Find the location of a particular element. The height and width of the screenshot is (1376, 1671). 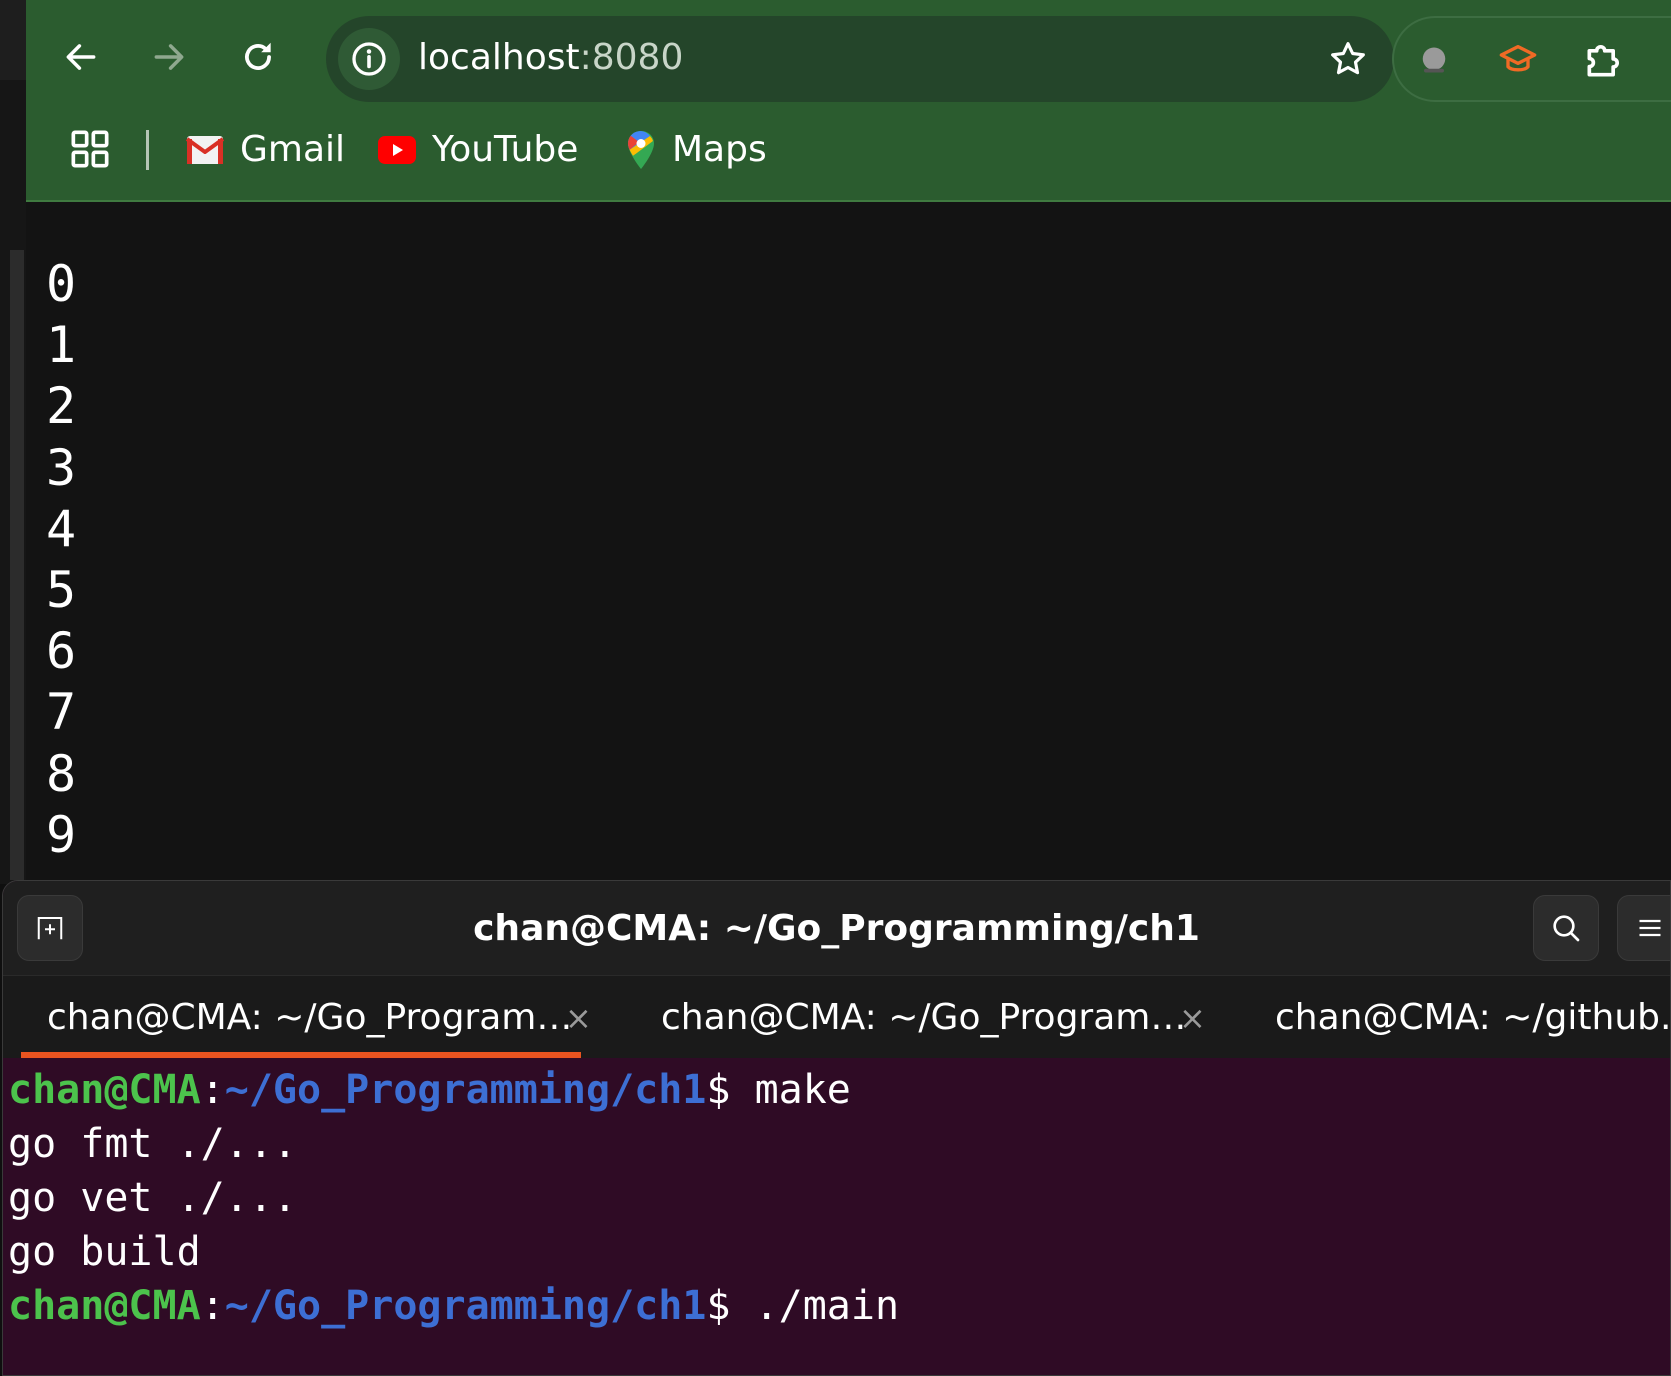

terminal-menu-button is located at coordinates (1643, 928).